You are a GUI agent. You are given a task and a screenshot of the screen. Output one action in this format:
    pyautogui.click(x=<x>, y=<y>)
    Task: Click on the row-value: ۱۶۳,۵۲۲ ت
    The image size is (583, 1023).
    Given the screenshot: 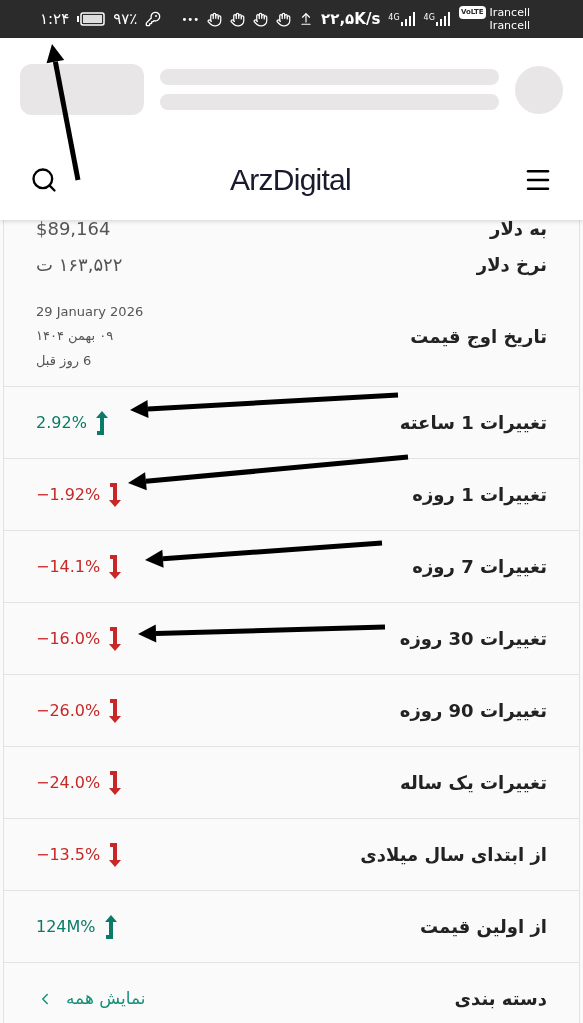 What is the action you would take?
    pyautogui.click(x=79, y=264)
    